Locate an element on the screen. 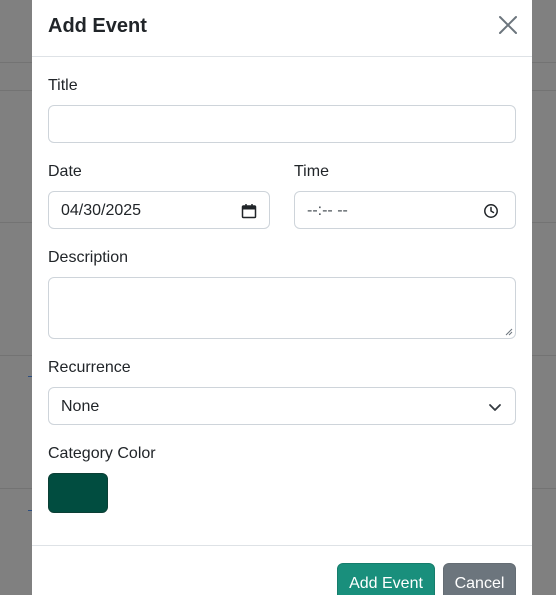  modal-title: Add Event is located at coordinates (97, 26).